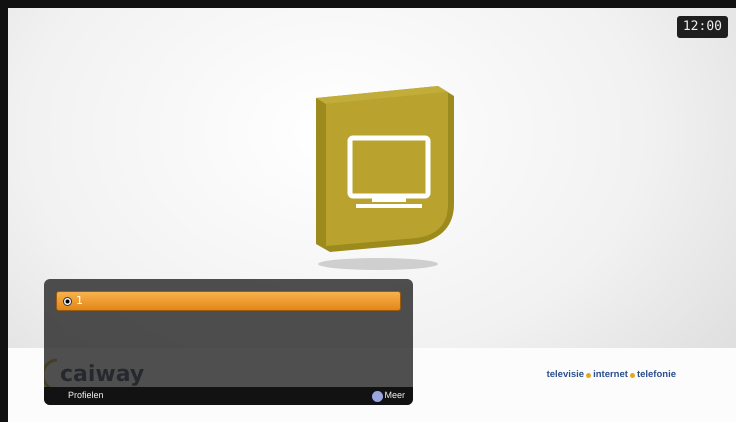  What do you see at coordinates (86, 395) in the screenshot?
I see `footer-label: Profielen` at bounding box center [86, 395].